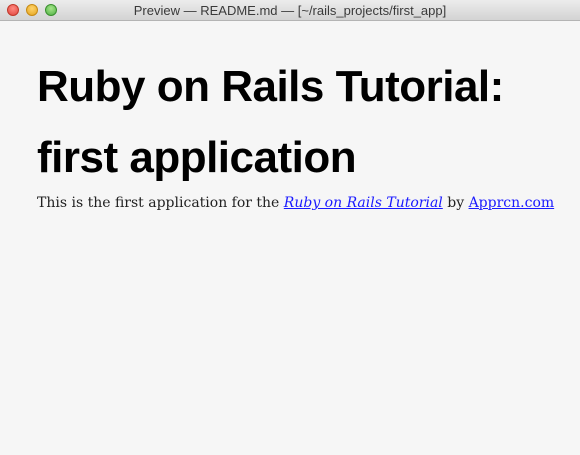 Image resolution: width=580 pixels, height=455 pixels. What do you see at coordinates (160, 203) in the screenshot?
I see `paragraph-prefix: This is the first application for the` at bounding box center [160, 203].